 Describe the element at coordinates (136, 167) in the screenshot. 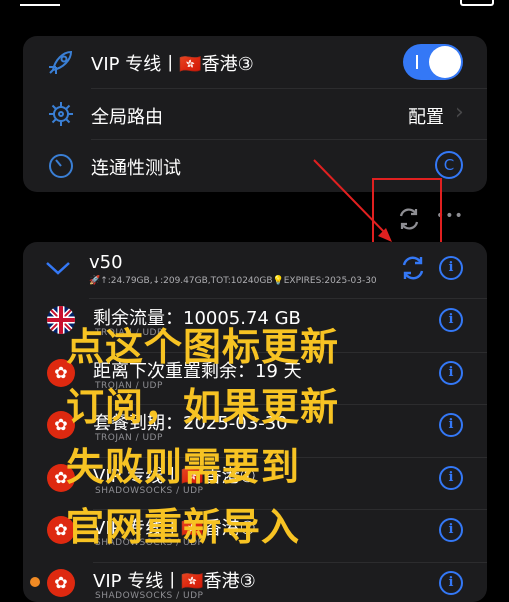

I see `connectivity-test-label: 连通性测试` at that location.